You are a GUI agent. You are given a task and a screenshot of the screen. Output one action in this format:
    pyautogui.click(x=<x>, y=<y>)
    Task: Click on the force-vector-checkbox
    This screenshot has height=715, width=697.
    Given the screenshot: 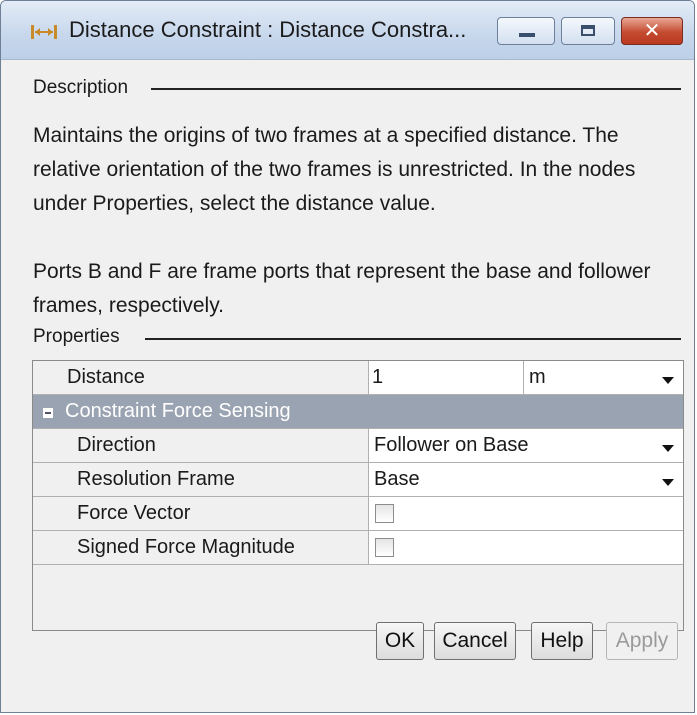 What is the action you would take?
    pyautogui.click(x=384, y=513)
    